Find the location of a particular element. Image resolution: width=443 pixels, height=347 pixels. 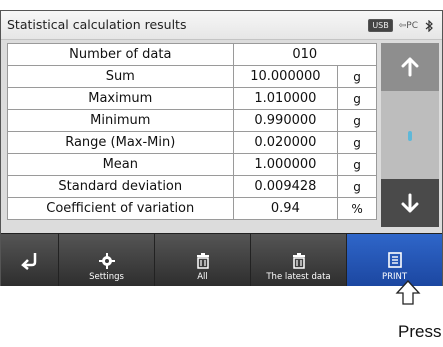

gear-icon is located at coordinates (106, 261).